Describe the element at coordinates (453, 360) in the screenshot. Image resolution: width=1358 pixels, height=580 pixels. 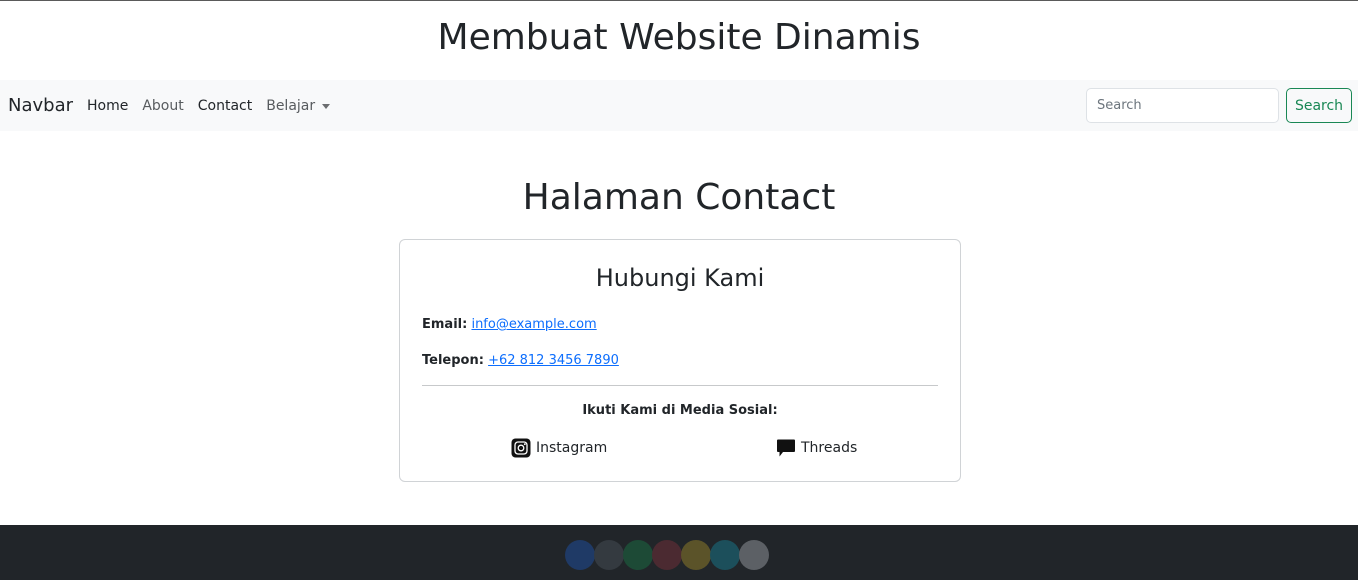
I see `phone-label: Telepon:` at that location.